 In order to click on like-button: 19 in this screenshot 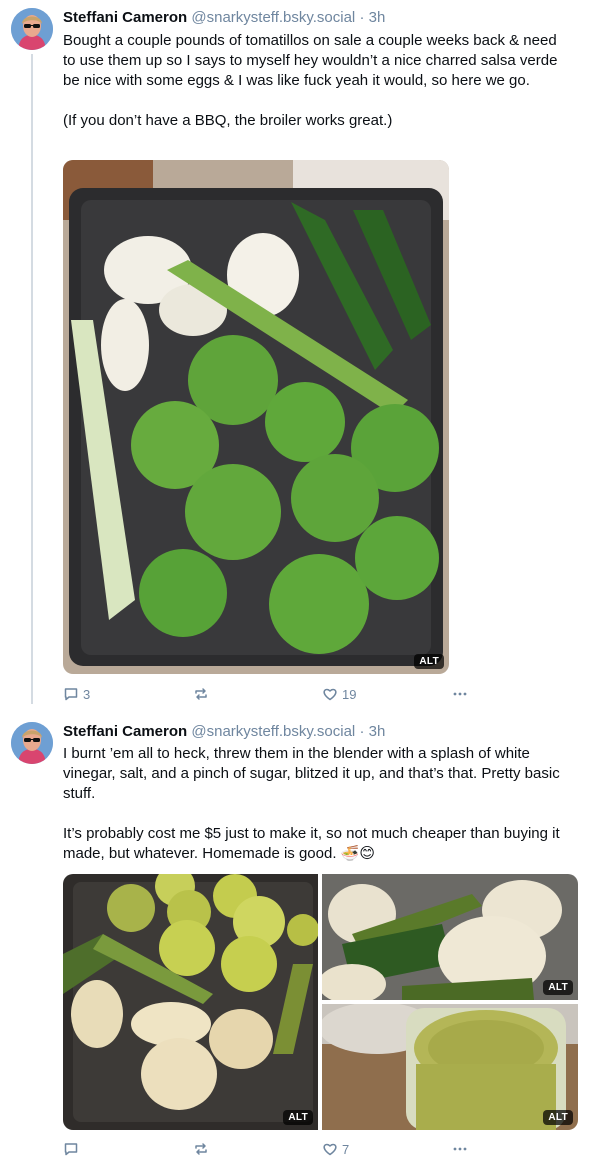, I will do `click(339, 694)`.